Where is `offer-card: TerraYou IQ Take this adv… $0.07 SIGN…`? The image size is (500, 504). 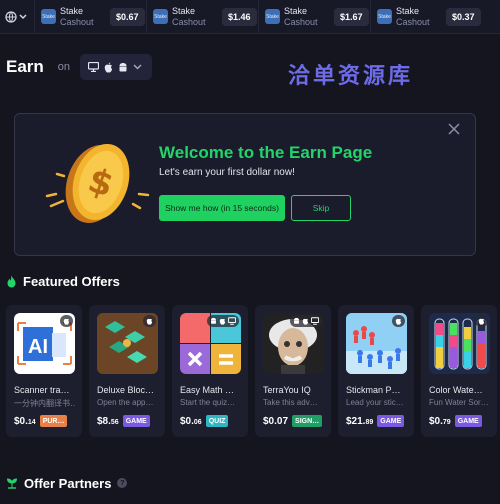
offer-card: TerraYou IQ Take this adv… $0.07 SIGN… is located at coordinates (293, 371).